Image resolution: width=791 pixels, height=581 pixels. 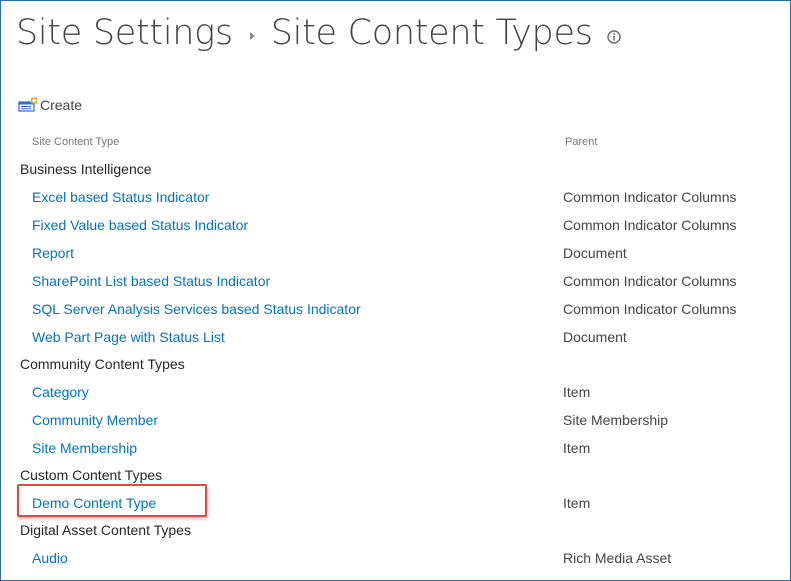 I want to click on table-row: Category Item, so click(x=394, y=394).